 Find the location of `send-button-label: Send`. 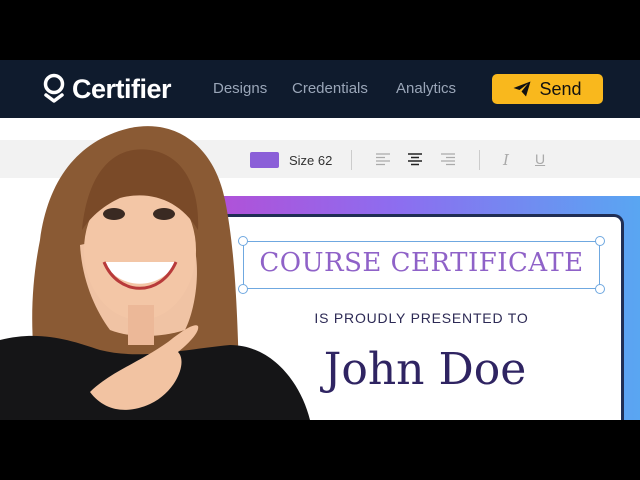

send-button-label: Send is located at coordinates (560, 88).